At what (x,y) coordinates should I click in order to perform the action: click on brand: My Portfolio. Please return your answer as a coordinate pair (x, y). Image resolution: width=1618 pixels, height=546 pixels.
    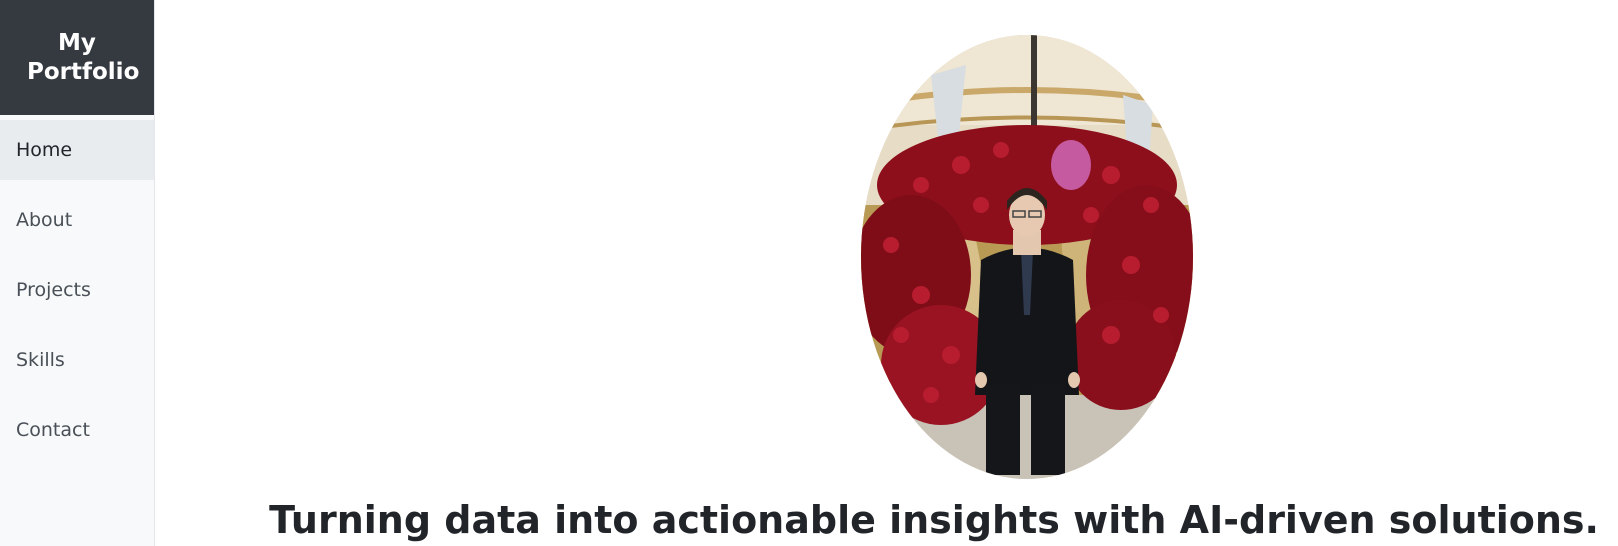
    Looking at the image, I should click on (77, 57).